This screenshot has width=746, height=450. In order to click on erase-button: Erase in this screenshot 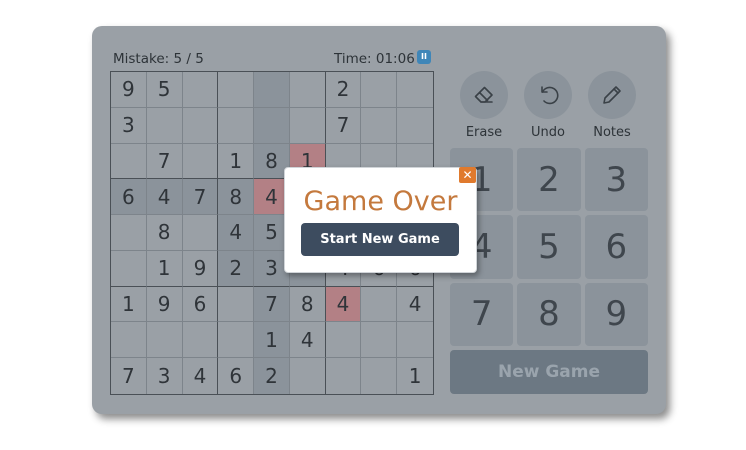, I will do `click(484, 105)`.